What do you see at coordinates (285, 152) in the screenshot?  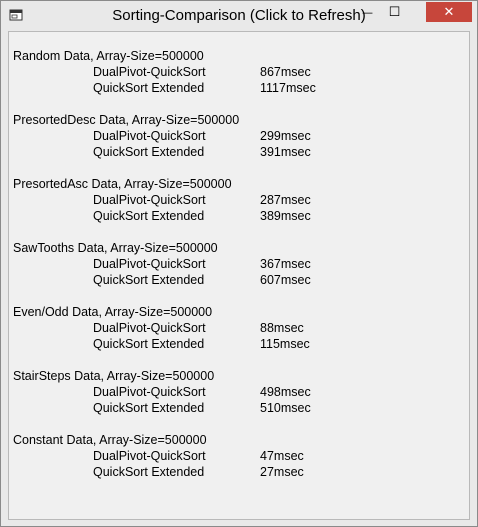 I see `elapsed-time: 391msec` at bounding box center [285, 152].